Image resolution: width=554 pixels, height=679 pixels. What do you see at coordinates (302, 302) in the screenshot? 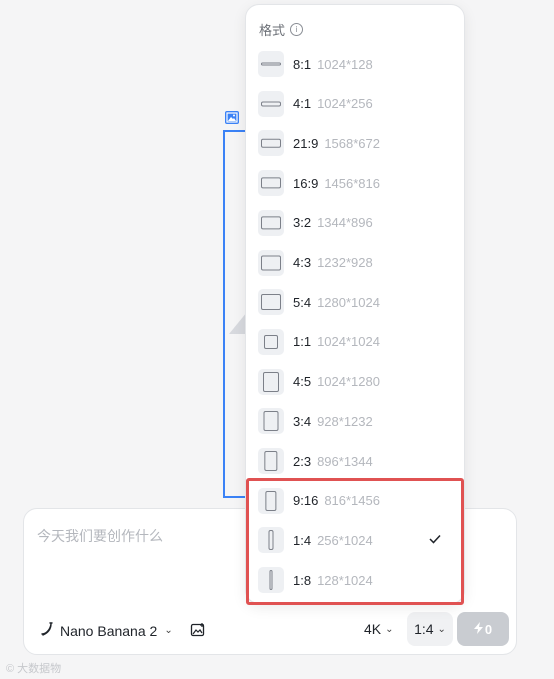
I see `format-option-label: 5:4` at bounding box center [302, 302].